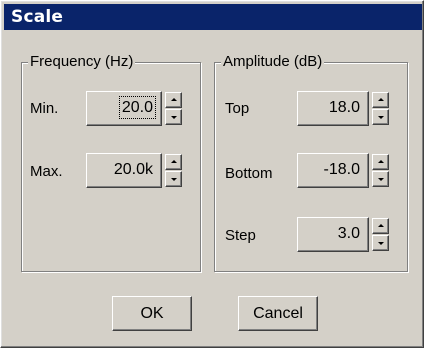  What do you see at coordinates (333, 108) in the screenshot?
I see `amplitude-top-field: 18.0` at bounding box center [333, 108].